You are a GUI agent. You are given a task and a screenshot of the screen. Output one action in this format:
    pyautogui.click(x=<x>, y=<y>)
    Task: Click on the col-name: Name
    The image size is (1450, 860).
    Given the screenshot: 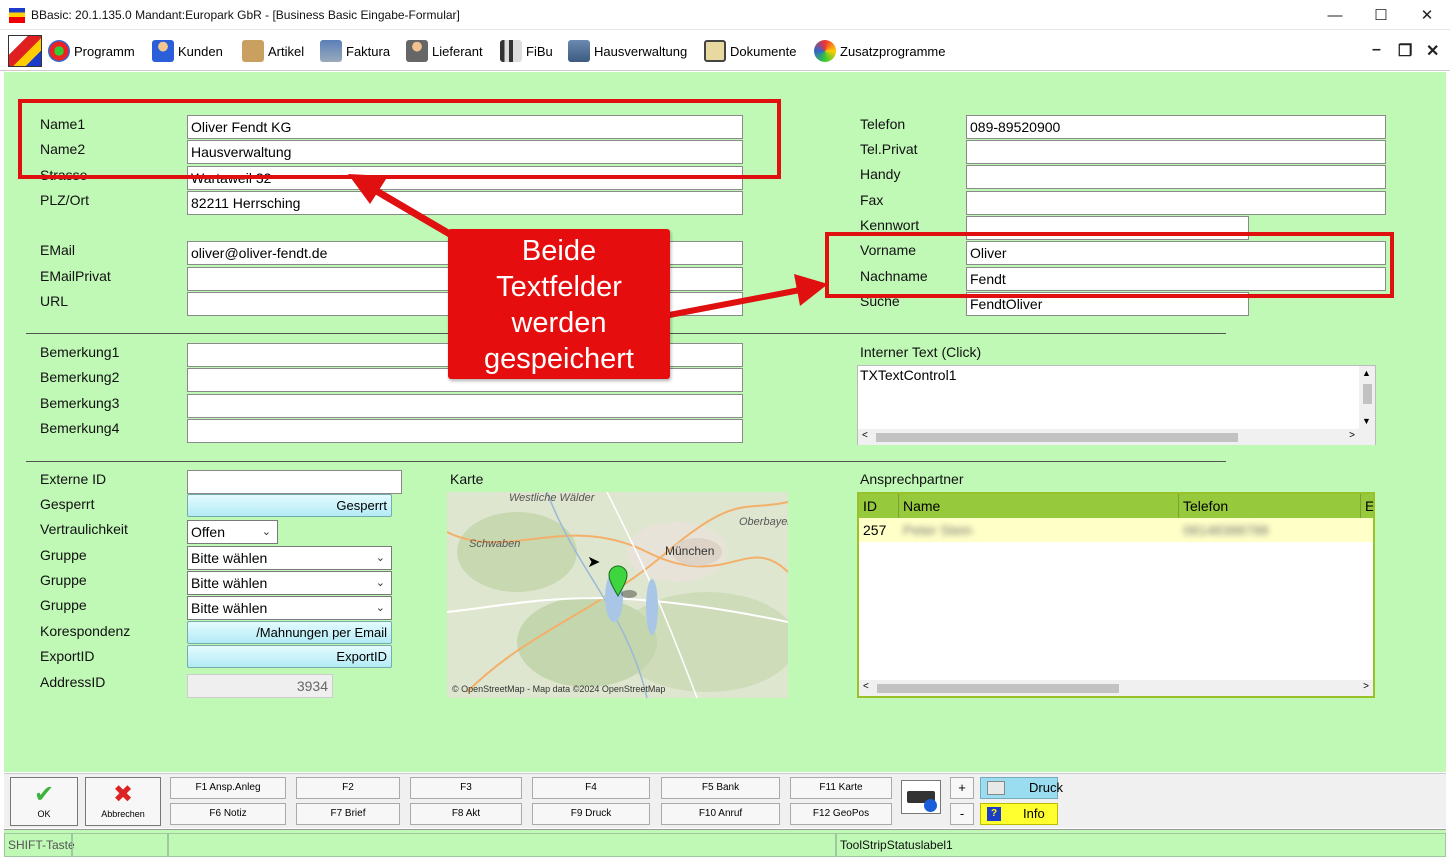 What is the action you would take?
    pyautogui.click(x=1039, y=506)
    